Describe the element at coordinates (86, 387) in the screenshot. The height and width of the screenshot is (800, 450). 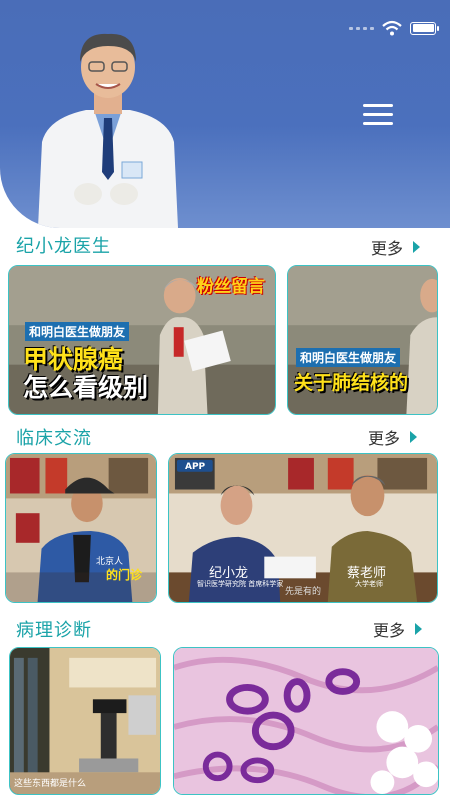
I see `video-headline-2: 怎么看级别` at that location.